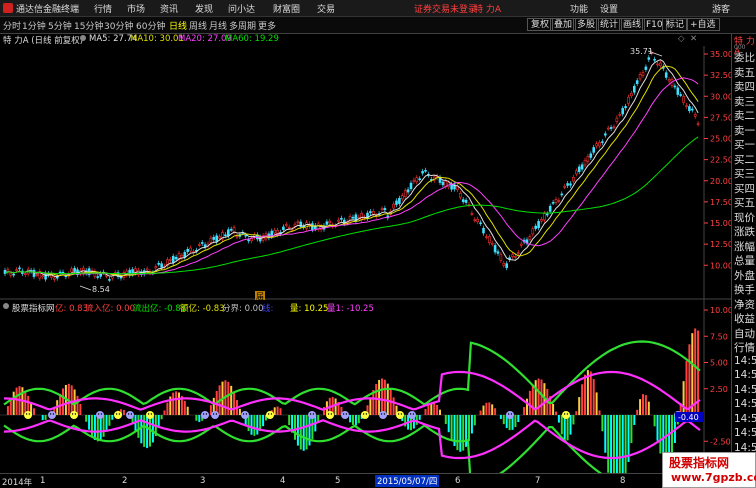  Describe the element at coordinates (198, 25) in the screenshot. I see `tab-weekly: 周线` at that location.